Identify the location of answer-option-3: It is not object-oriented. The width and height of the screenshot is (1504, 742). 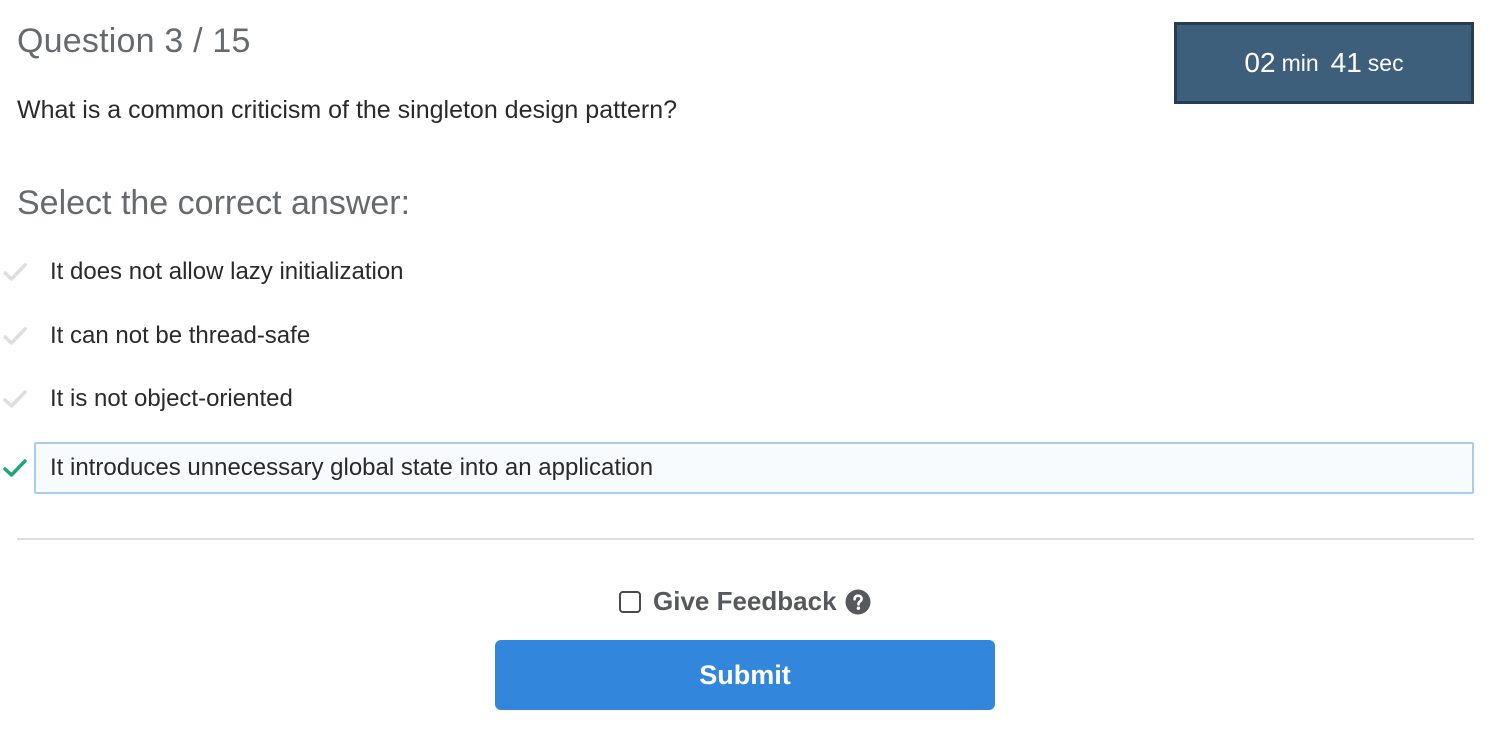
(754, 399).